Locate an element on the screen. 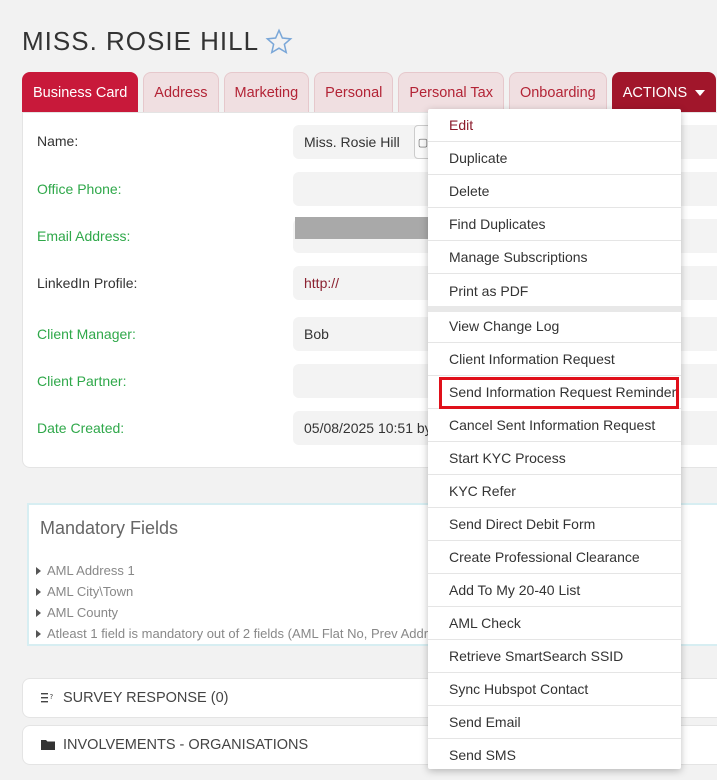 The height and width of the screenshot is (780, 717). menu-item-manage-subscriptions: Manage Subscriptions is located at coordinates (554, 257).